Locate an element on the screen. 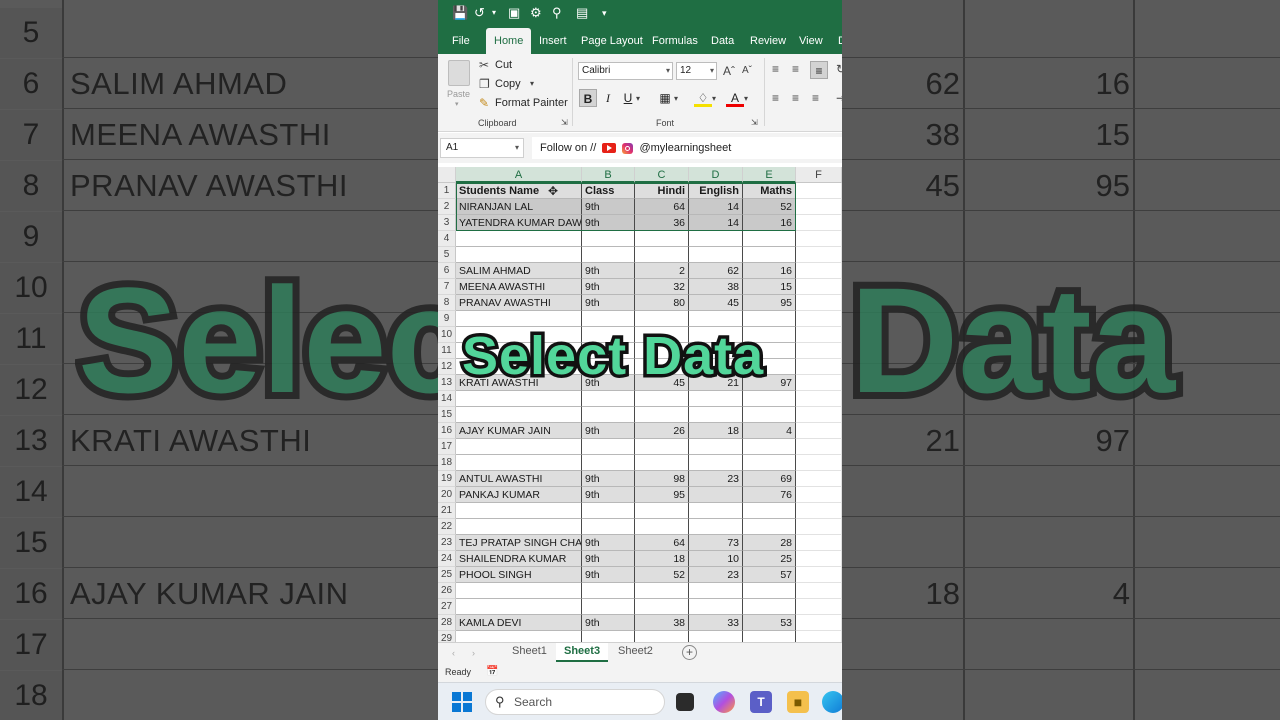  windows-start-icon is located at coordinates (462, 702).